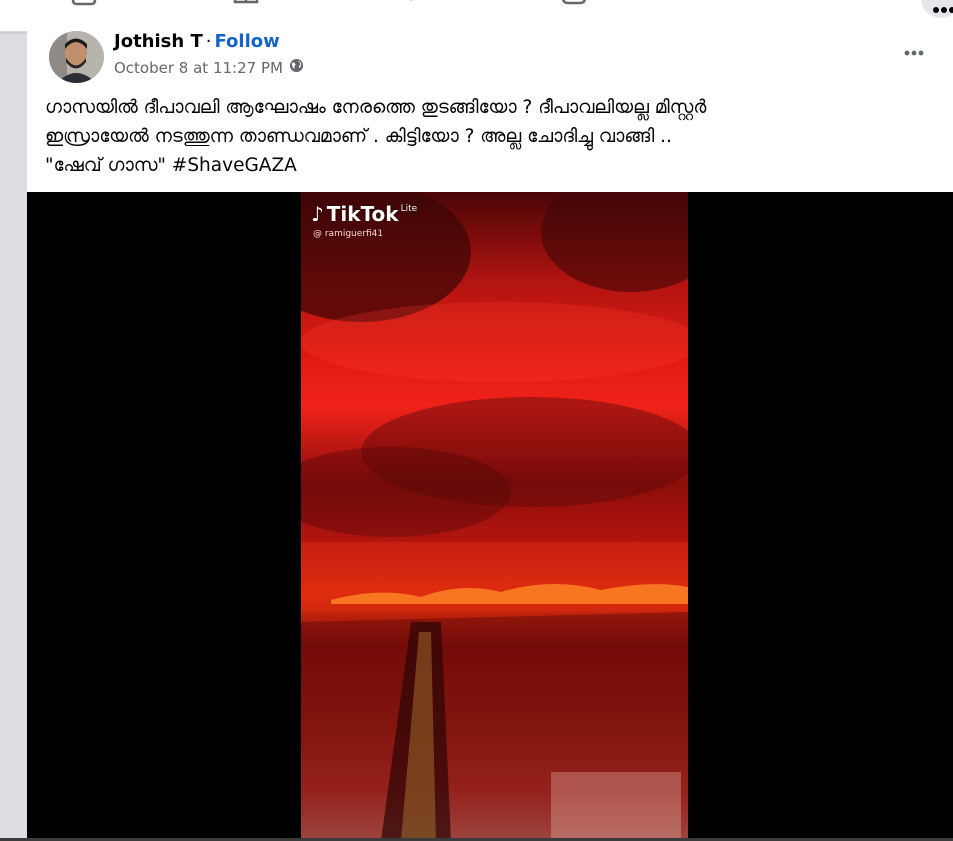  I want to click on post-meta: October 8 at 11:27 PM, so click(209, 68).